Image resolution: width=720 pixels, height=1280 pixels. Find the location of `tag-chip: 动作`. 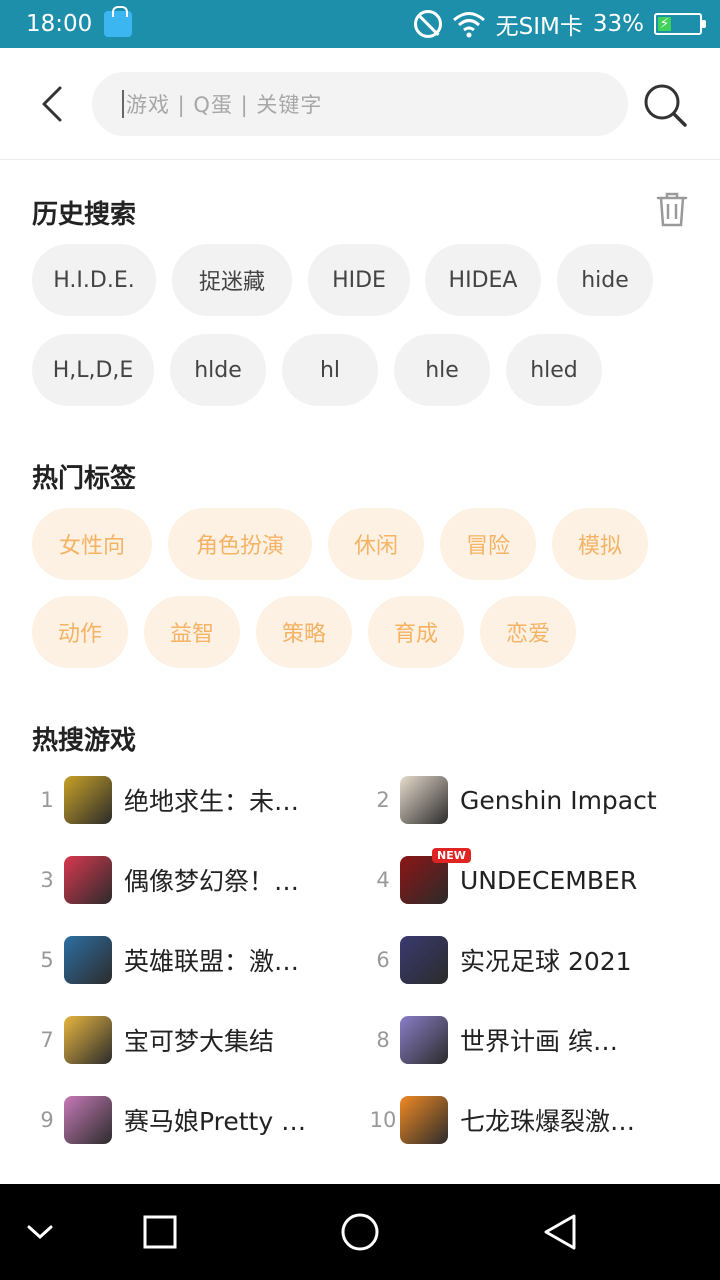

tag-chip: 动作 is located at coordinates (80, 632).